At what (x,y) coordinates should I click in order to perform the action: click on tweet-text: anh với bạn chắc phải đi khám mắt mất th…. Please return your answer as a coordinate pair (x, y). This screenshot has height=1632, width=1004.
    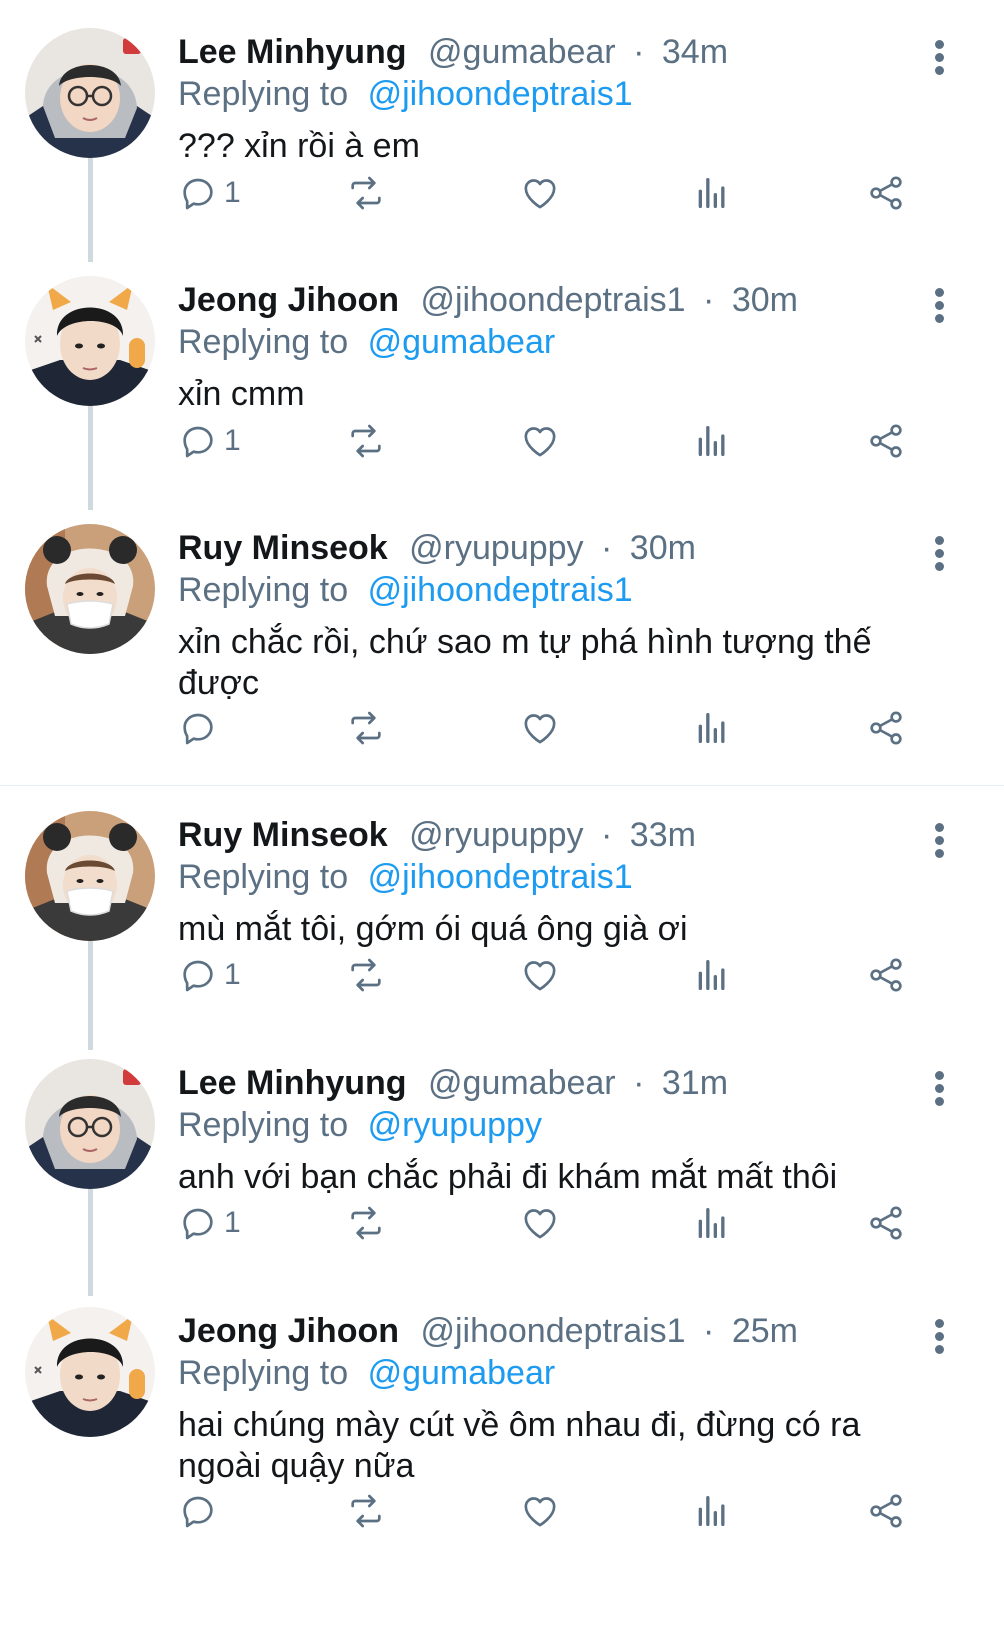
    Looking at the image, I should click on (508, 1177).